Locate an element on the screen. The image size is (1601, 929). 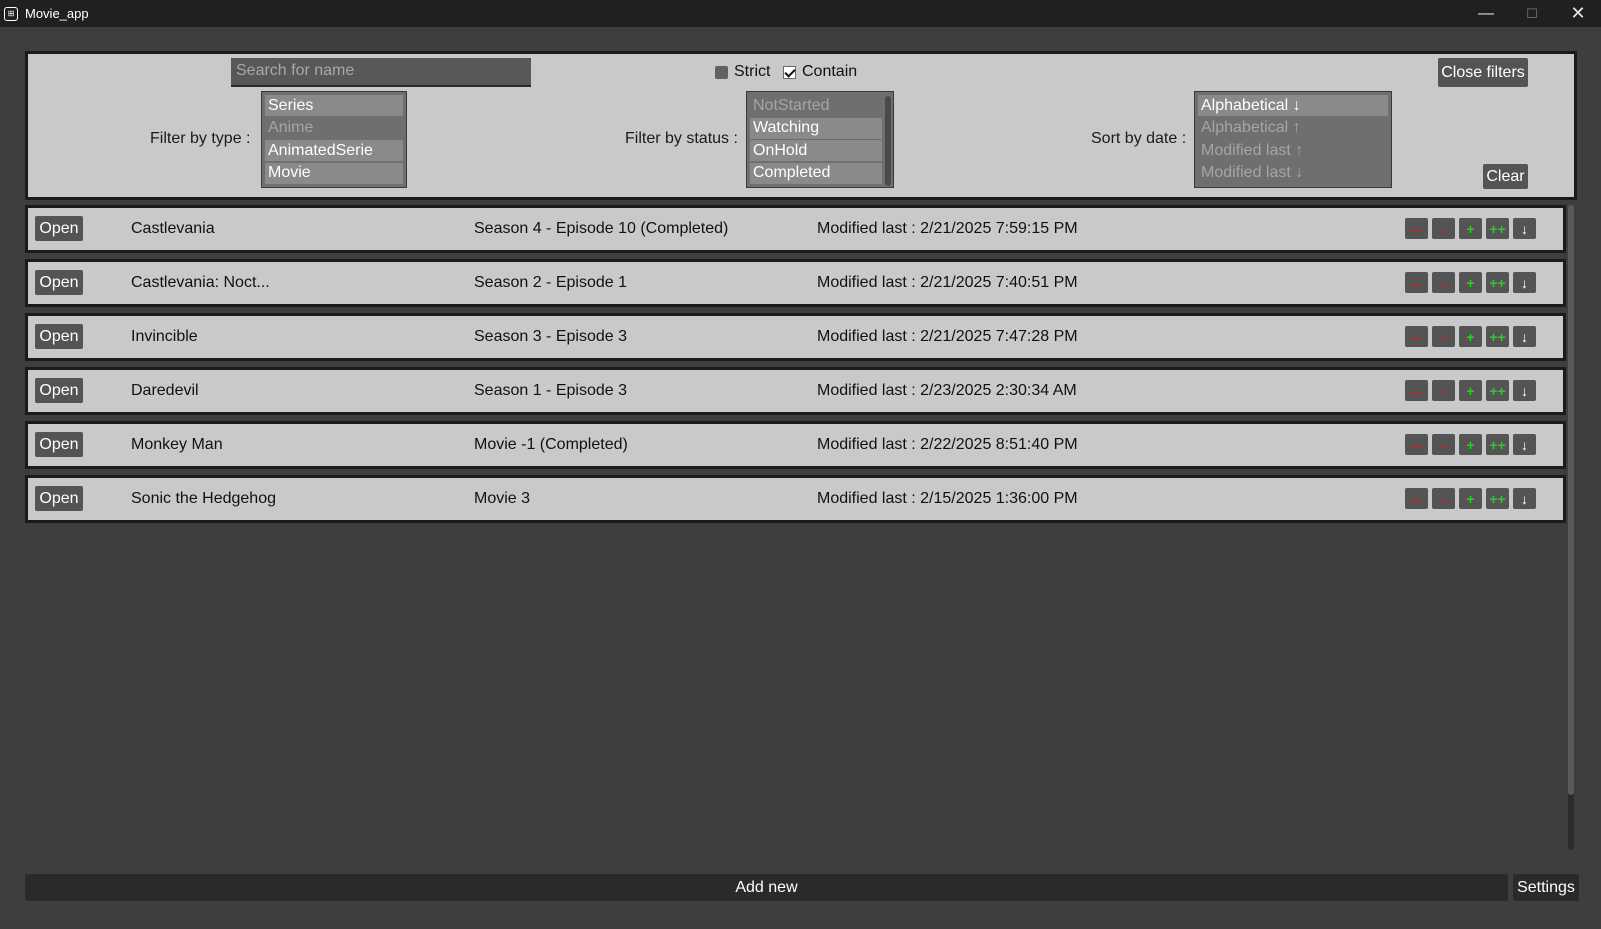
title-bar: ⊞ Movie_app — ☐ ✕ is located at coordinates (800, 13).